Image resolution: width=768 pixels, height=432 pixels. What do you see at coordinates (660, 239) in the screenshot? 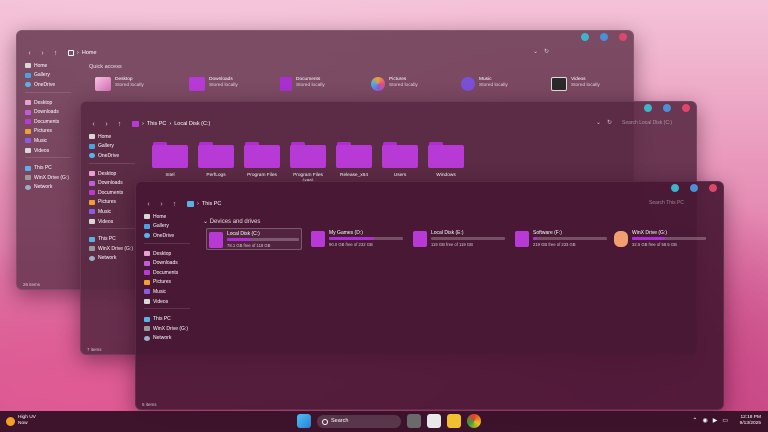
I see `drive-item: WinX Drive (G:) 32.5 GB free of 58.5 GB` at bounding box center [660, 239].